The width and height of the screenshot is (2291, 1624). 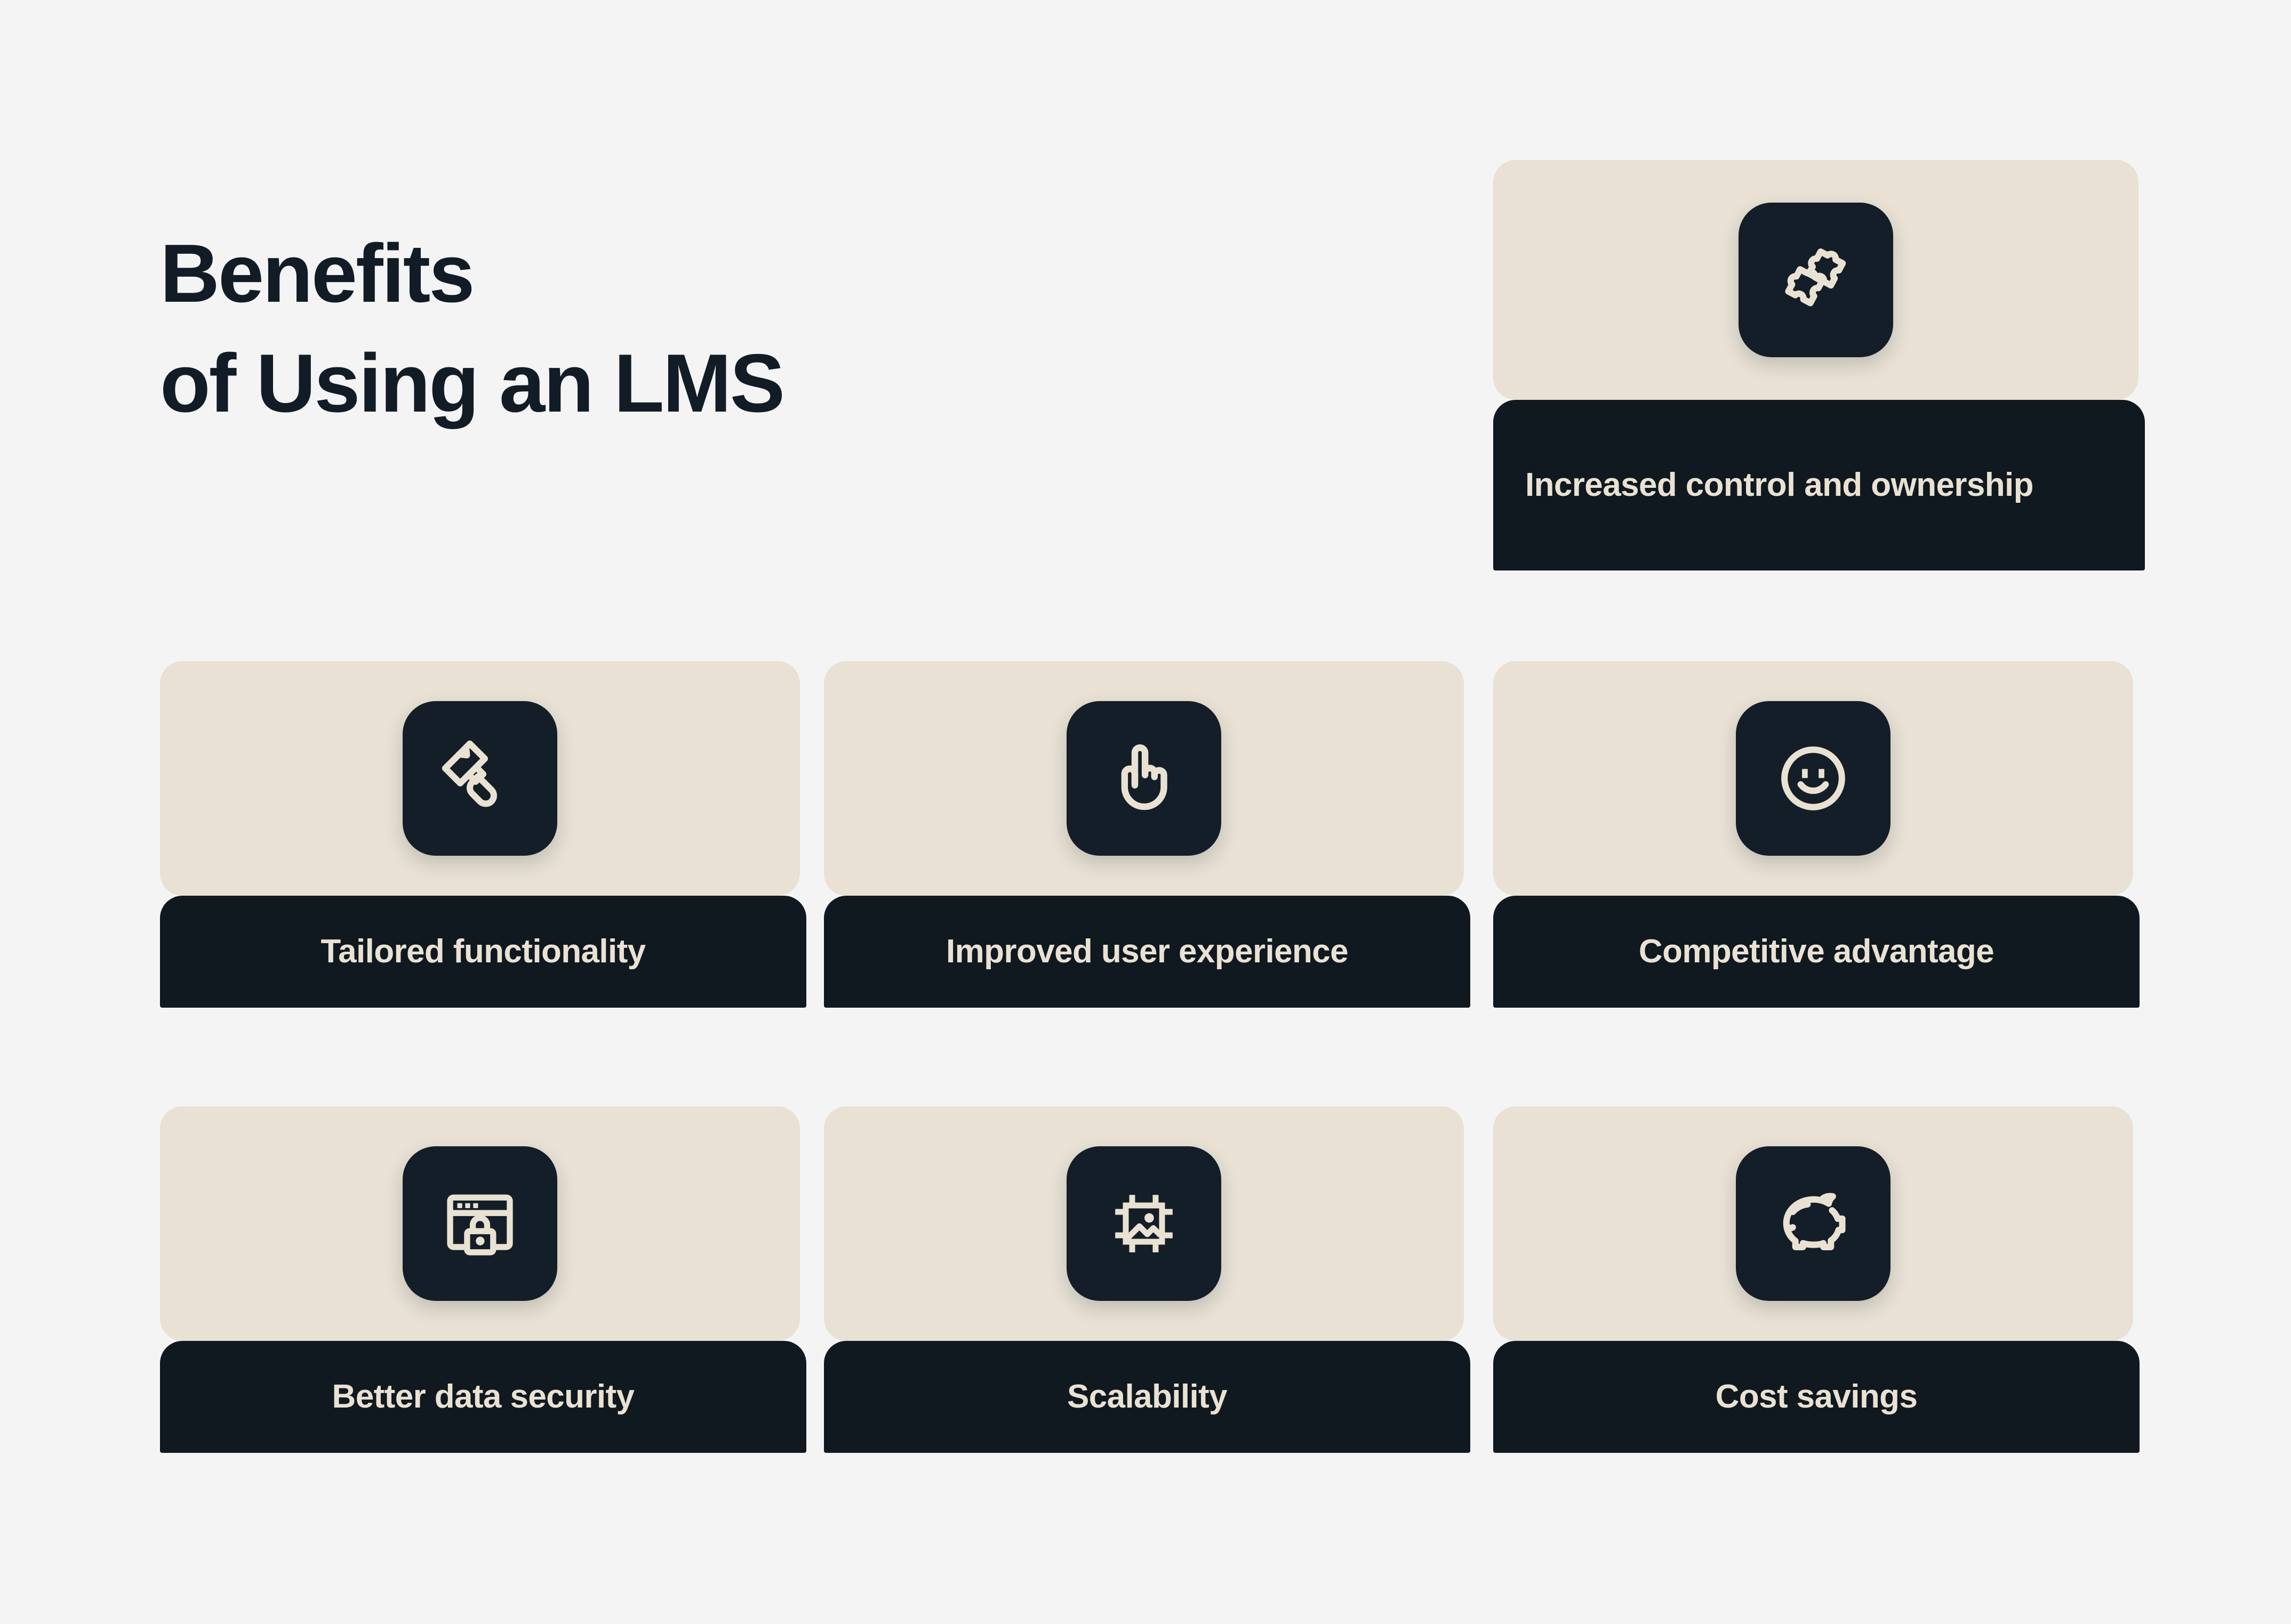 I want to click on card-label-text: Tailored functionality, so click(x=483, y=951).